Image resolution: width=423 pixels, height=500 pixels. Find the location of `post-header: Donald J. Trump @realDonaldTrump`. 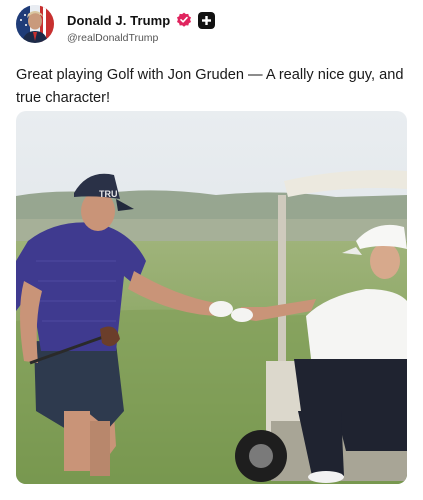

post-header: Donald J. Trump @realDonaldTrump is located at coordinates (211, 25).